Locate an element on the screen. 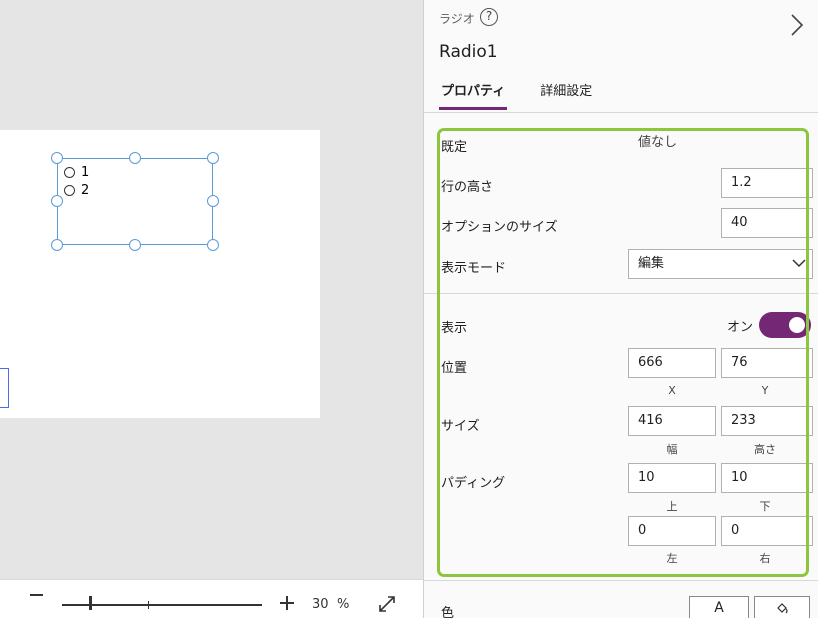 The height and width of the screenshot is (618, 818). padding-label: パディング is located at coordinates (473, 483).